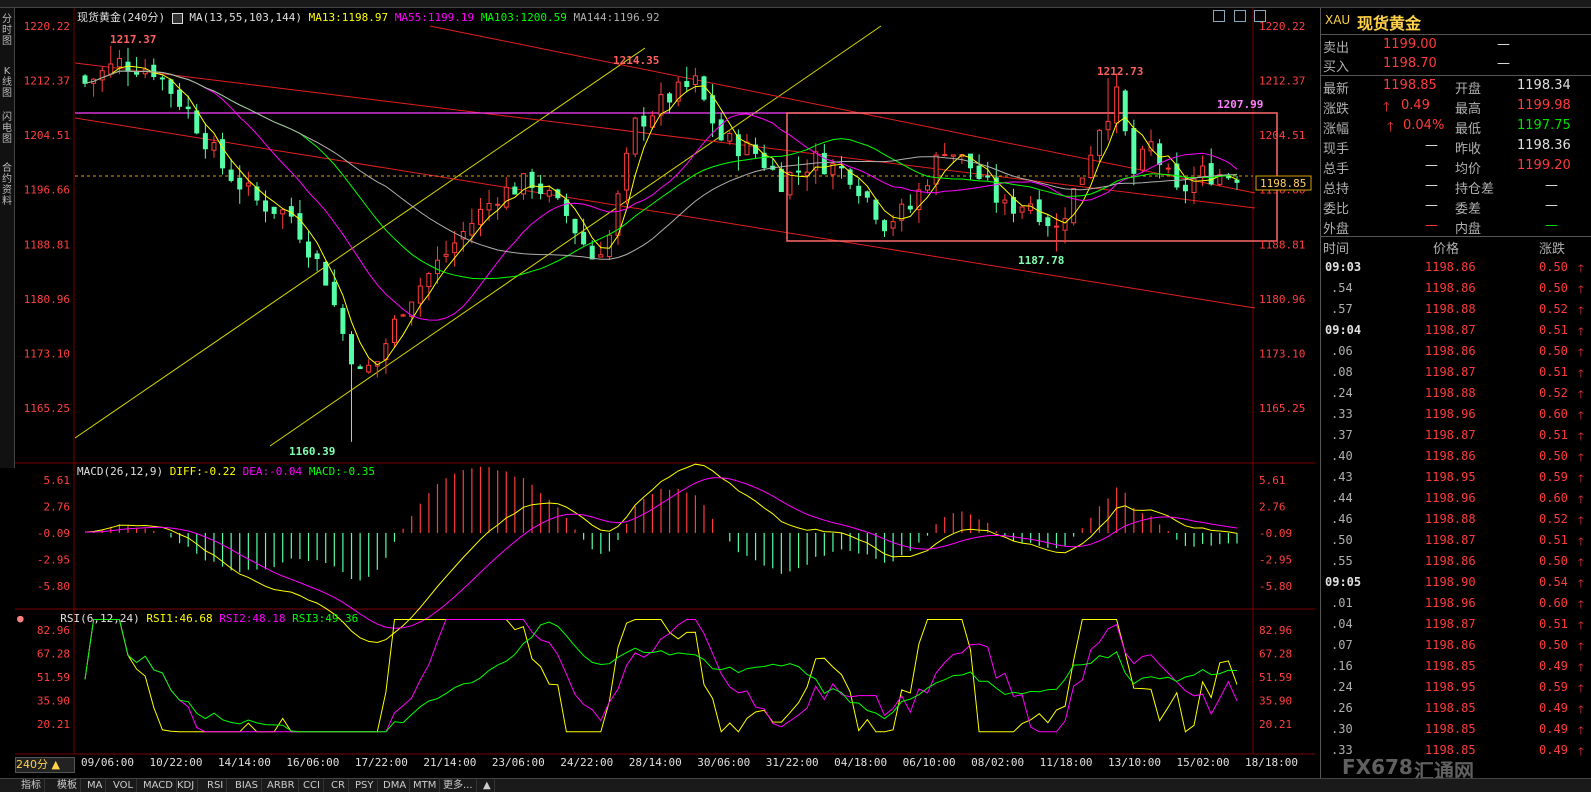 The width and height of the screenshot is (1591, 792). I want to click on indicator-tab: MTM, so click(425, 785).